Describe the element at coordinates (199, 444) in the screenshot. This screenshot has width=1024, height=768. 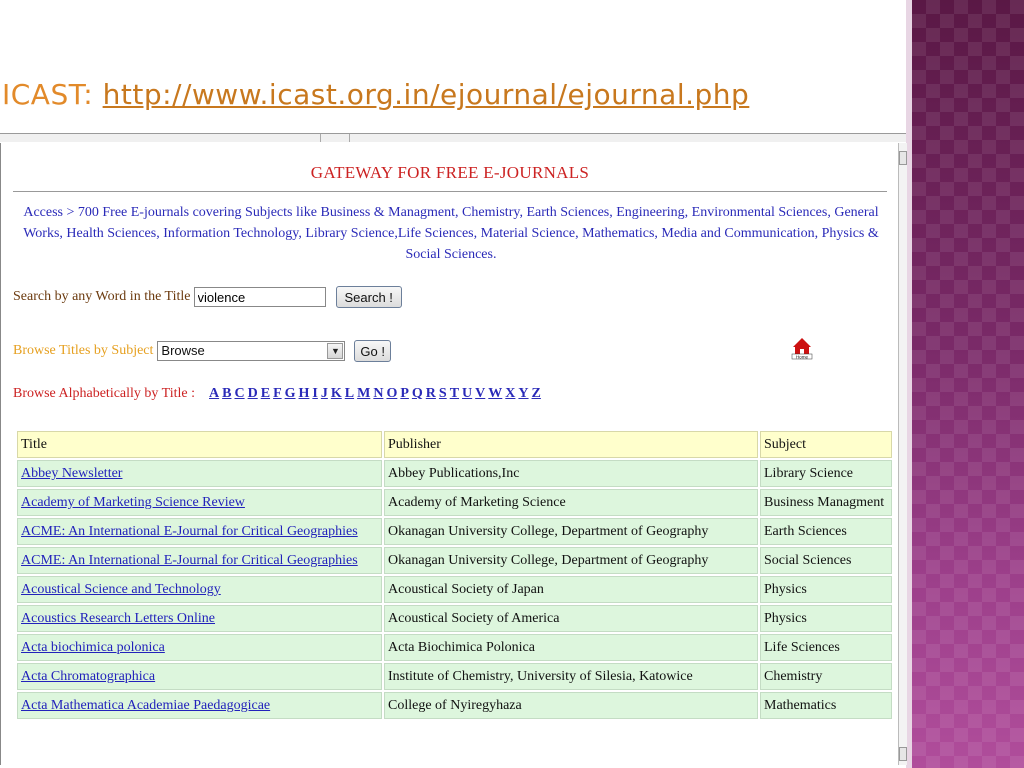
I see `column-header-title: Title` at that location.